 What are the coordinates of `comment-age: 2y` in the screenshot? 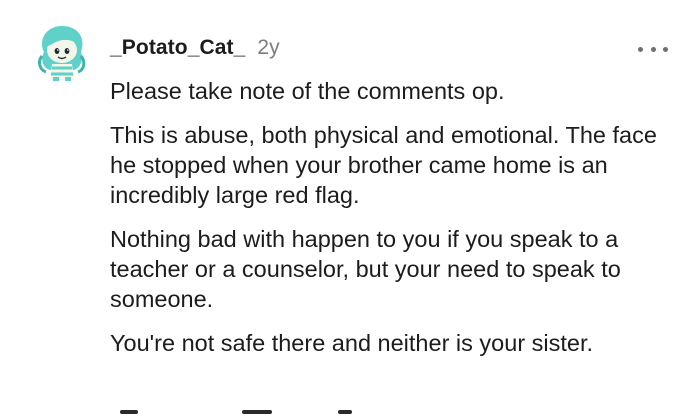 It's located at (268, 47).